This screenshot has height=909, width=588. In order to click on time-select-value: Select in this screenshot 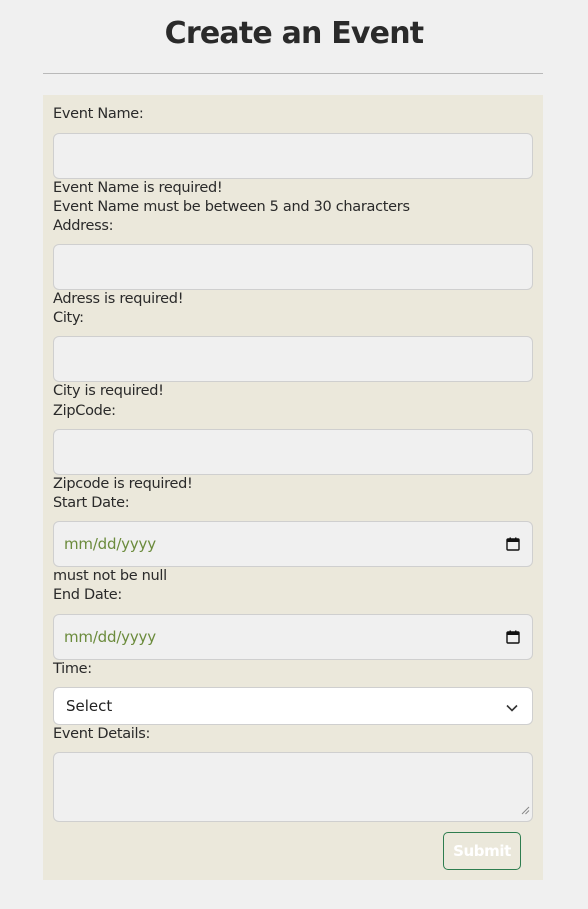, I will do `click(89, 706)`.